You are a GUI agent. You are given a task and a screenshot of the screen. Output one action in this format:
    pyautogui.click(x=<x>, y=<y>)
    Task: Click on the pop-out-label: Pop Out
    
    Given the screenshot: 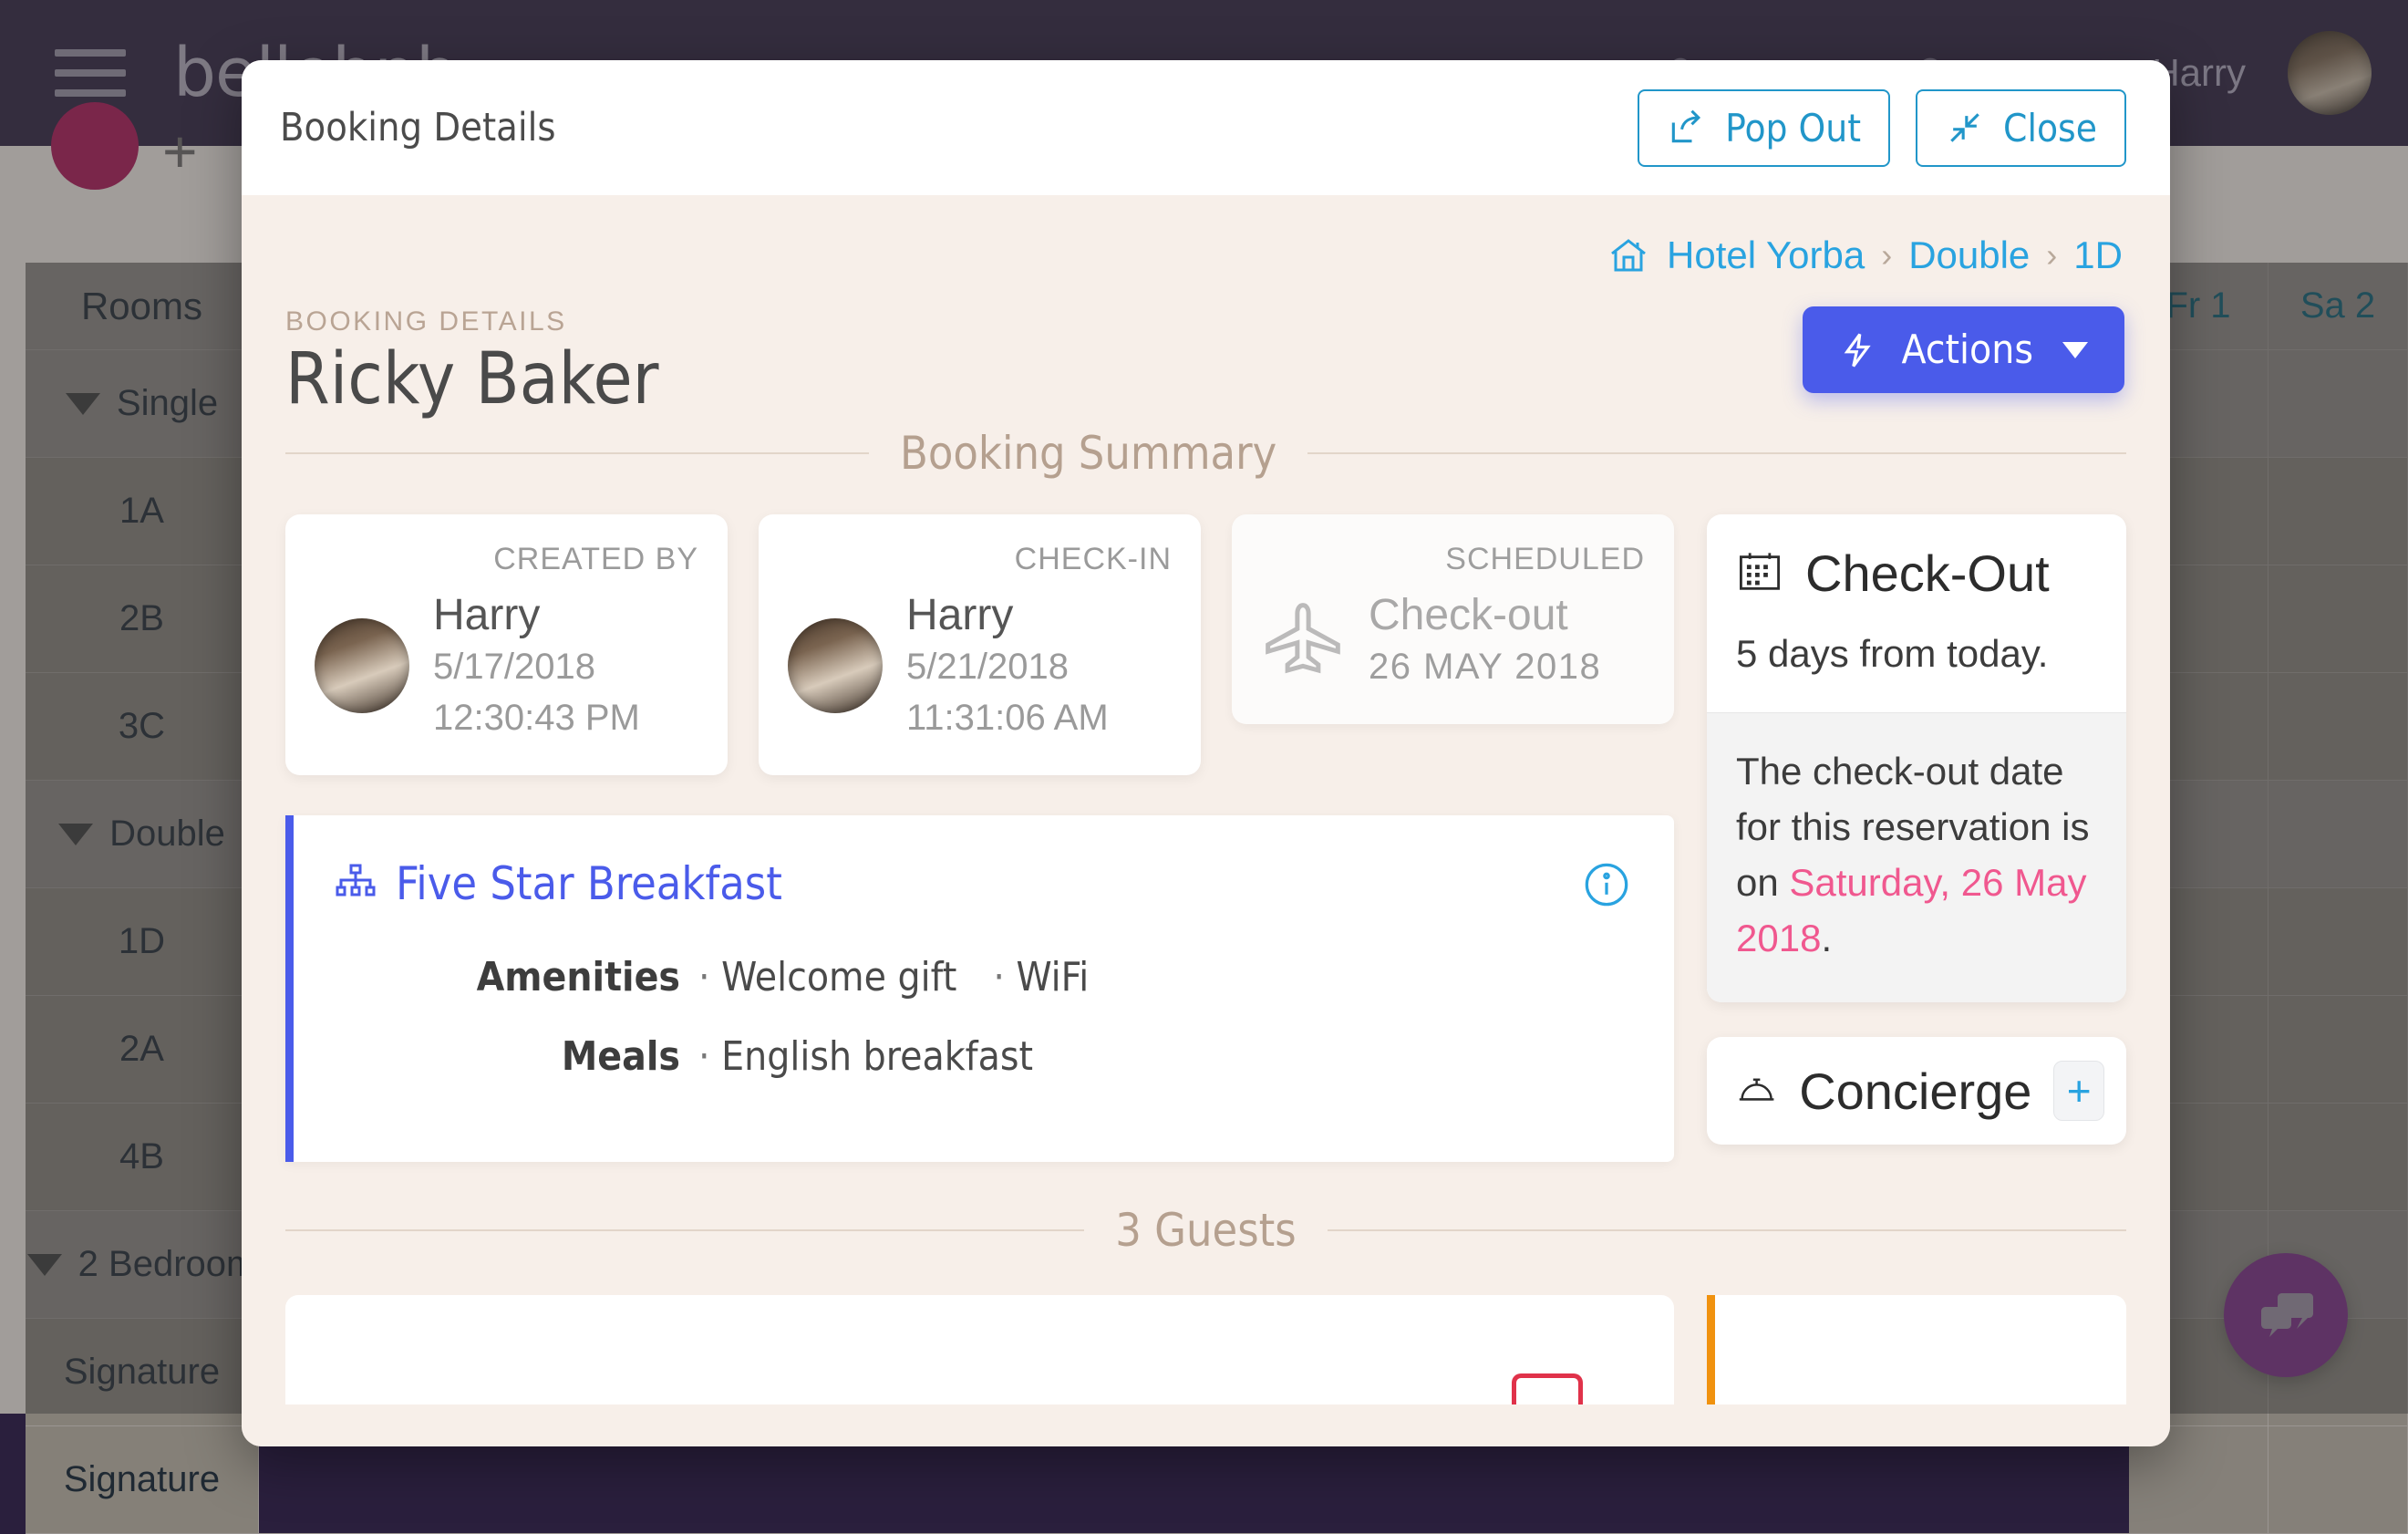 What is the action you would take?
    pyautogui.click(x=1793, y=128)
    